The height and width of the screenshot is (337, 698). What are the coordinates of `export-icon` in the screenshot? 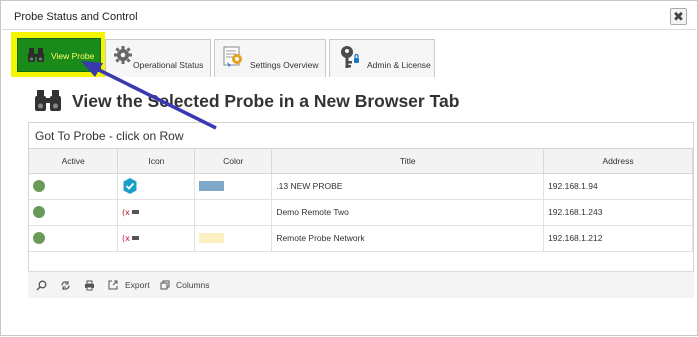 It's located at (113, 285).